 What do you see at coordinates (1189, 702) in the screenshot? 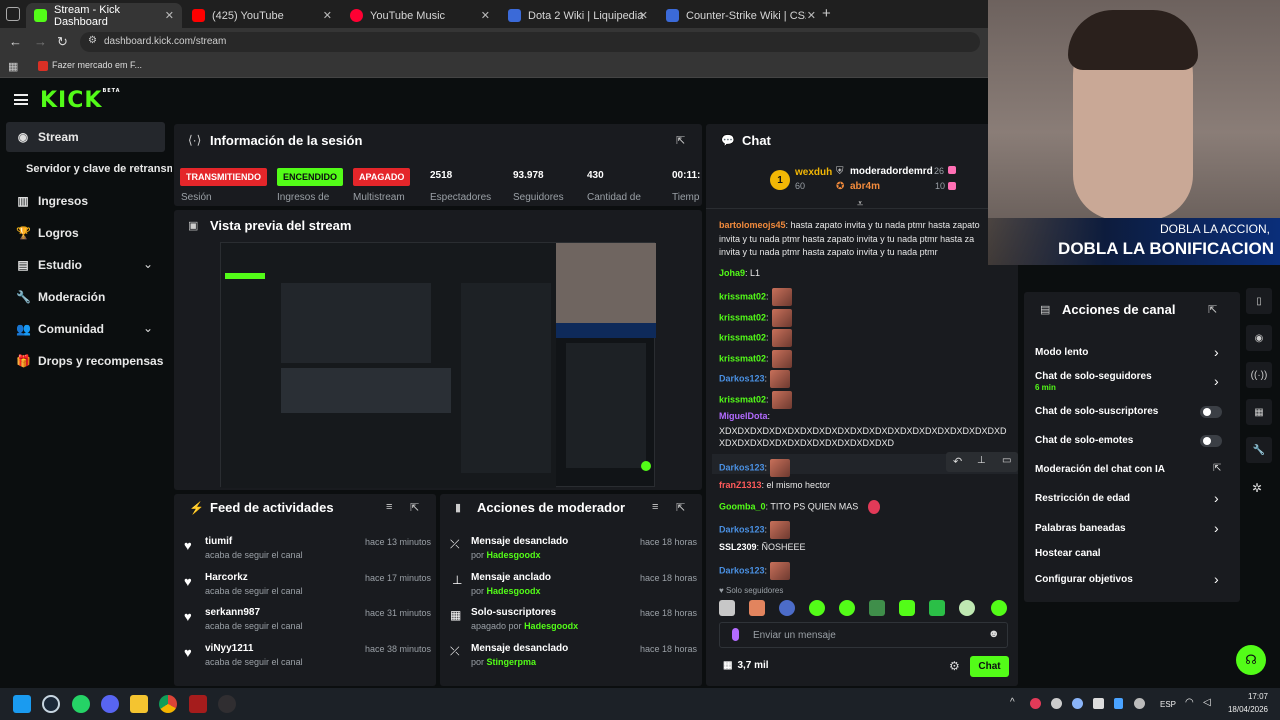
I see `wifi-icon: ◠` at bounding box center [1189, 702].